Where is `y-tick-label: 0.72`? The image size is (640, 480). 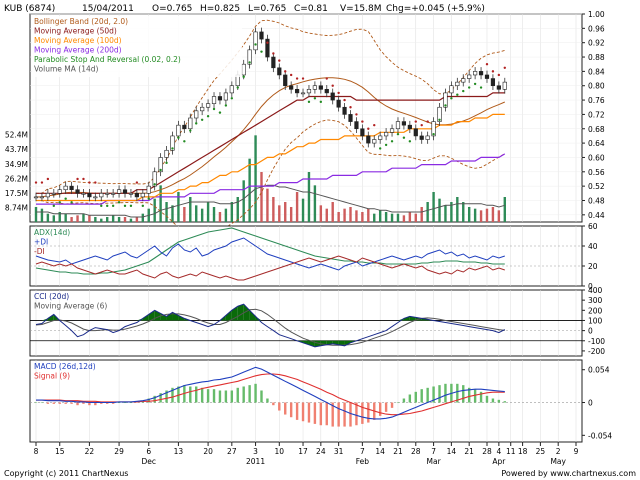 y-tick-label: 0.72 is located at coordinates (596, 114).